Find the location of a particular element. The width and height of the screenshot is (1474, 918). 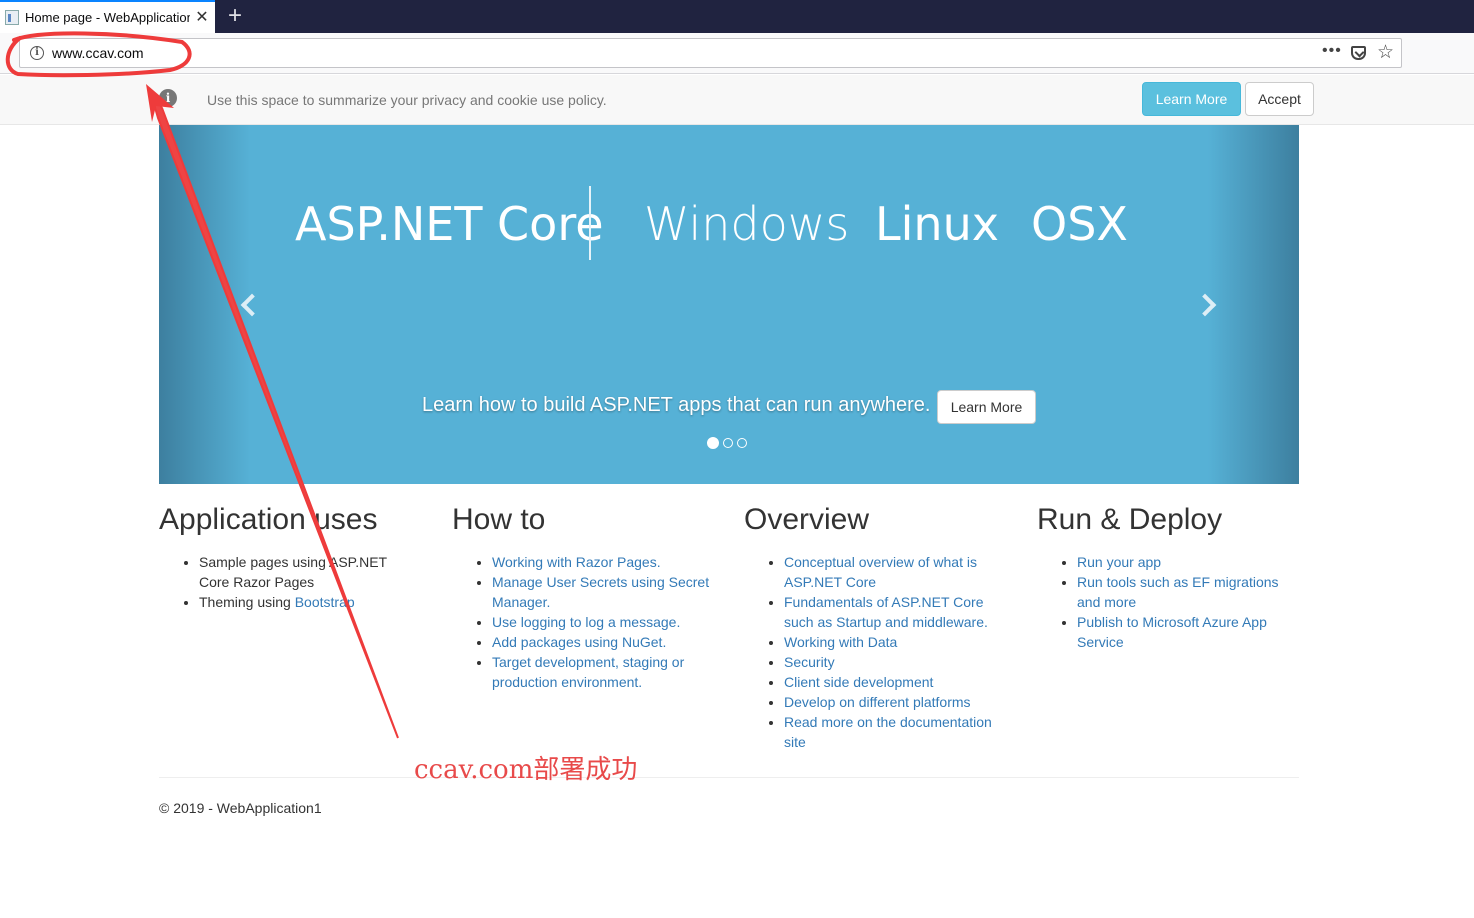

annotation-label: ccav.com部署成功 is located at coordinates (526, 770).